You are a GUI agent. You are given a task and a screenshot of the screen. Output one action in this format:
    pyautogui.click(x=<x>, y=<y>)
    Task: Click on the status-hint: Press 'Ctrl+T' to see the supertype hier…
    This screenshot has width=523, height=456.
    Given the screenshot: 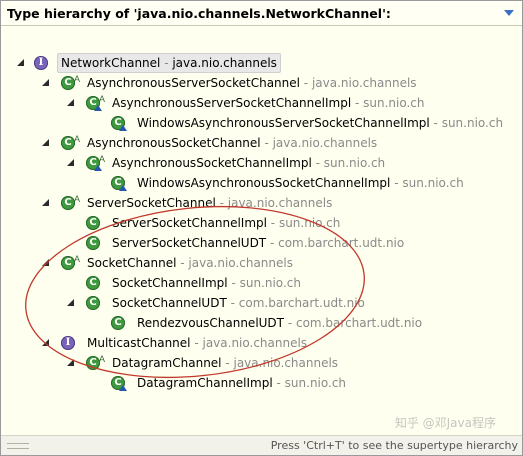 What is the action you would take?
    pyautogui.click(x=394, y=445)
    